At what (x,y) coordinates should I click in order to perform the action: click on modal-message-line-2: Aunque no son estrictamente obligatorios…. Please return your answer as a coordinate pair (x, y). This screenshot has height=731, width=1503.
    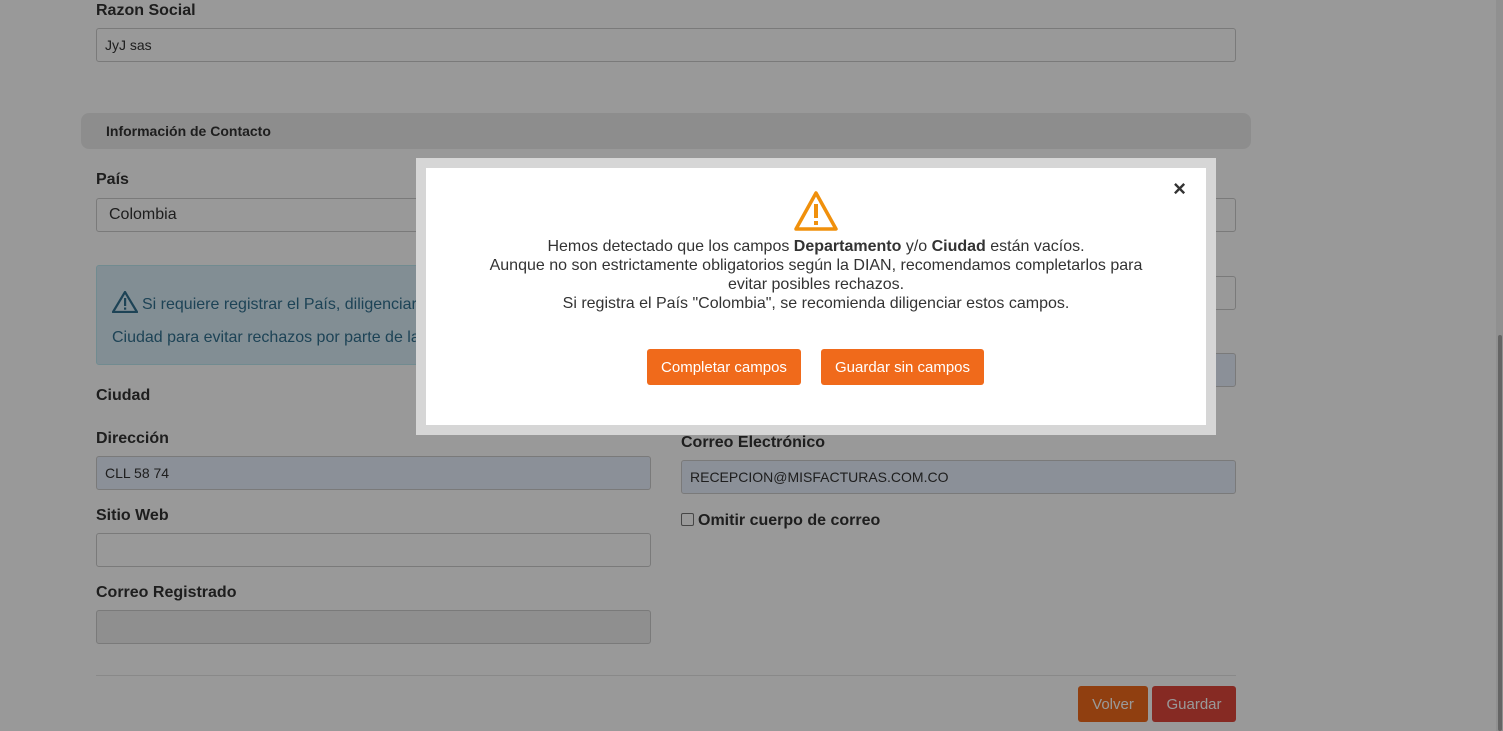
    Looking at the image, I should click on (816, 265).